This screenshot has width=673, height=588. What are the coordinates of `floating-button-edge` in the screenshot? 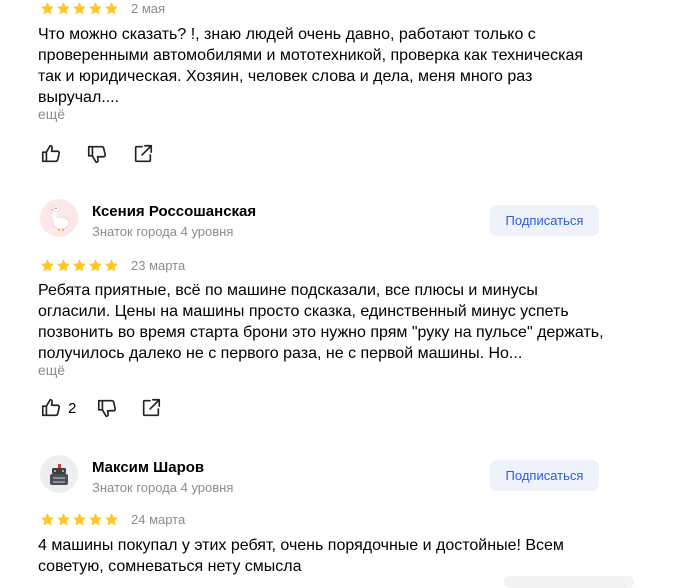 It's located at (569, 582).